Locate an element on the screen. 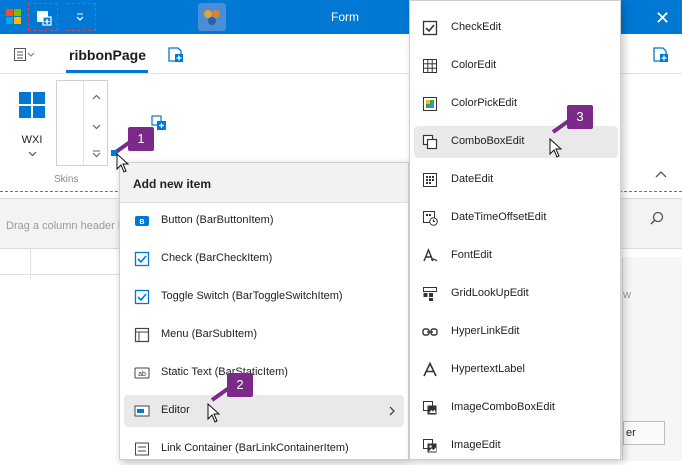 The width and height of the screenshot is (682, 465). submenu-item-coloredit: ColorEdit is located at coordinates (516, 66).